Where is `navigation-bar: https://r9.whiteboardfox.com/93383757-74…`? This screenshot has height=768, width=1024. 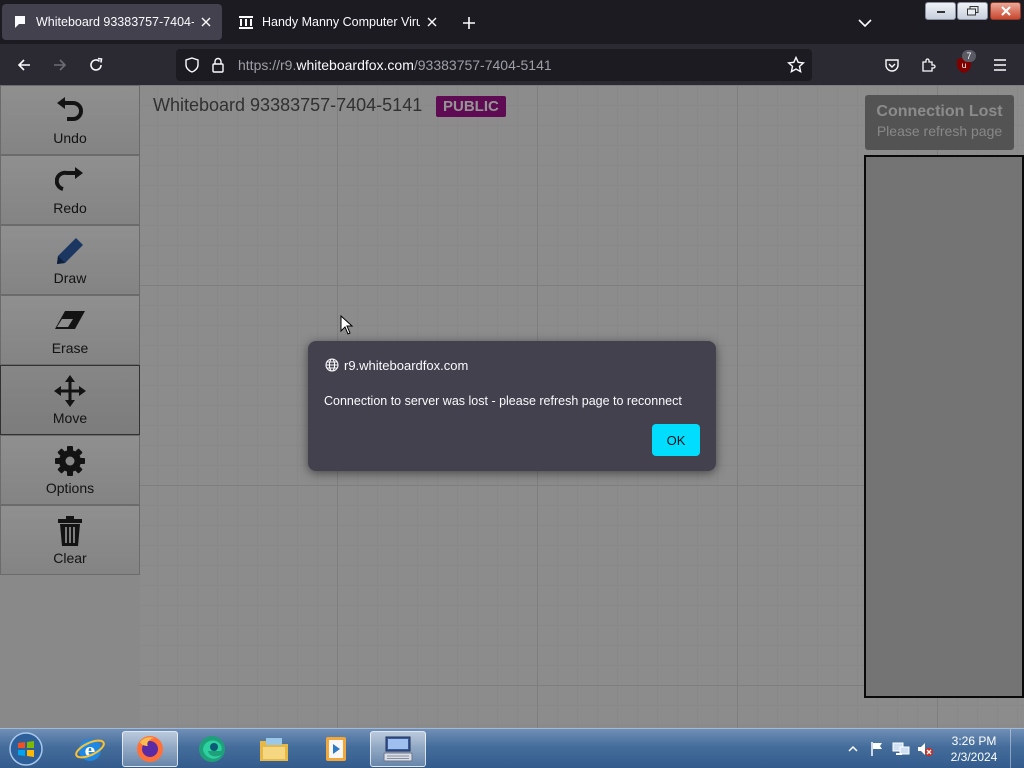
navigation-bar: https://r9.whiteboardfox.com/93383757-74… is located at coordinates (512, 64).